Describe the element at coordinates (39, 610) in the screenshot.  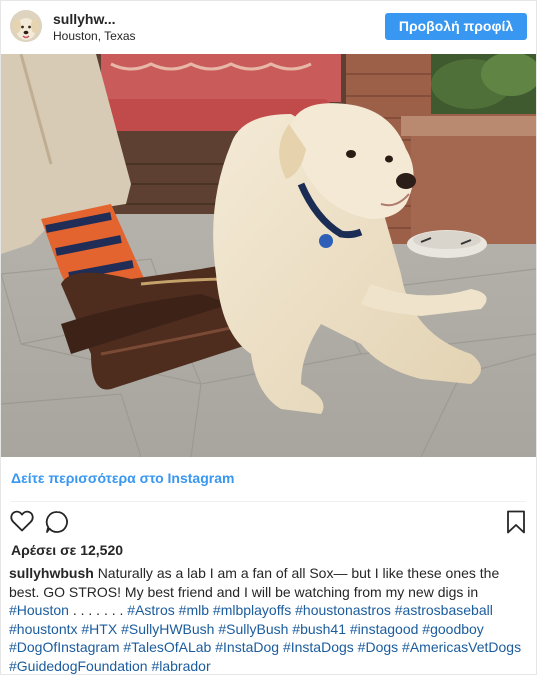
I see `hashtag: #Houston` at that location.